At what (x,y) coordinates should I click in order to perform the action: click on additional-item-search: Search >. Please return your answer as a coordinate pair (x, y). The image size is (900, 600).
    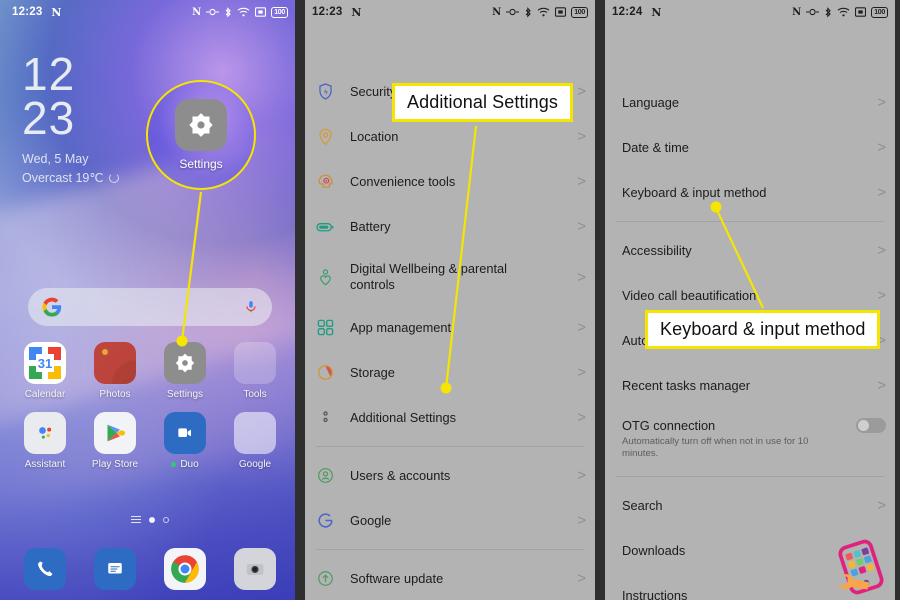
    Looking at the image, I should click on (750, 505).